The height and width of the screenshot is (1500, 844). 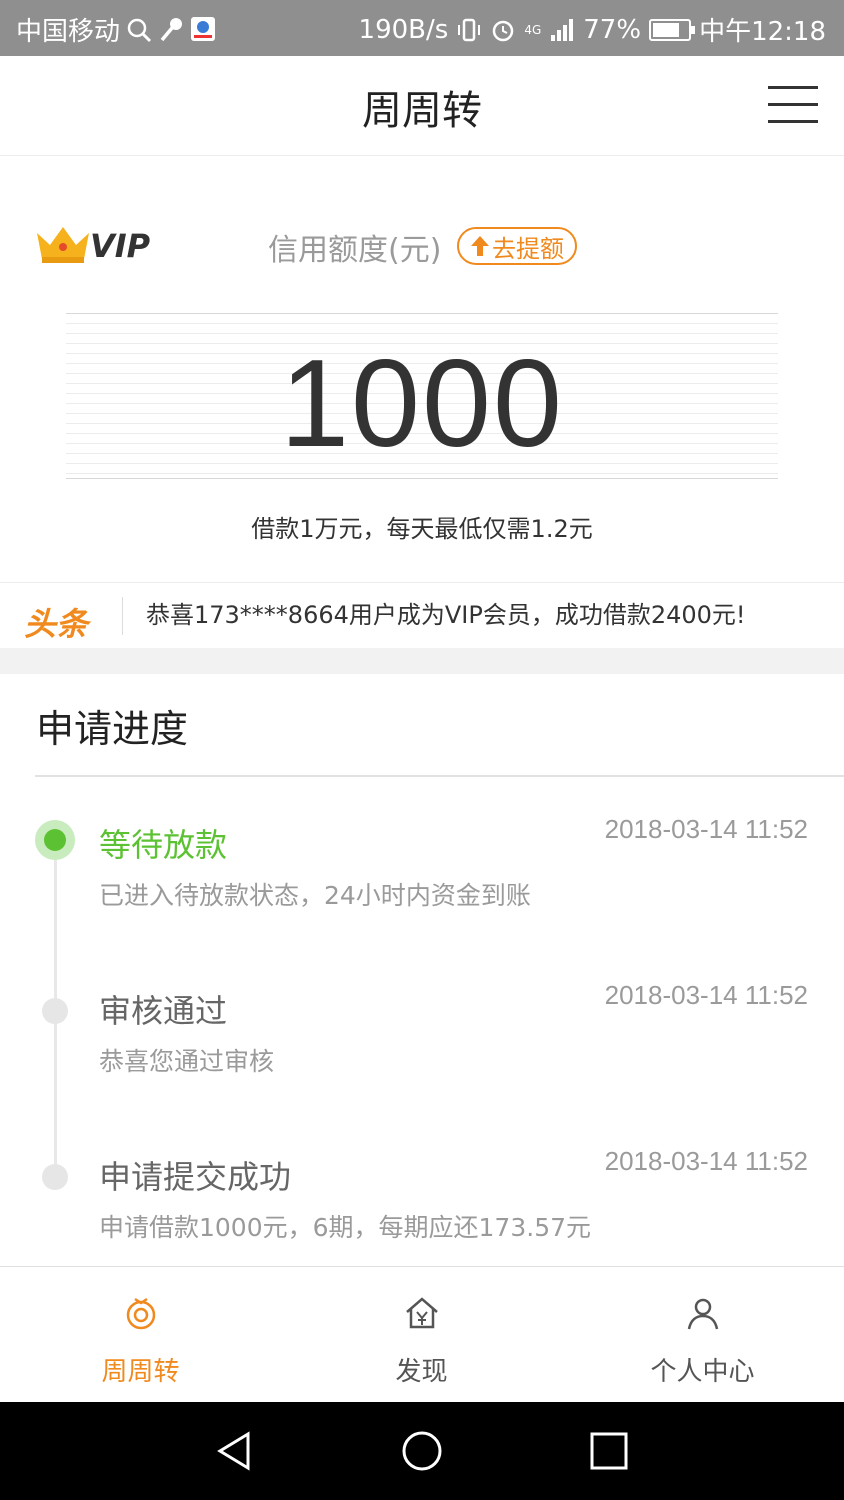 What do you see at coordinates (702, 1372) in the screenshot?
I see `tab-label: 个人中心` at bounding box center [702, 1372].